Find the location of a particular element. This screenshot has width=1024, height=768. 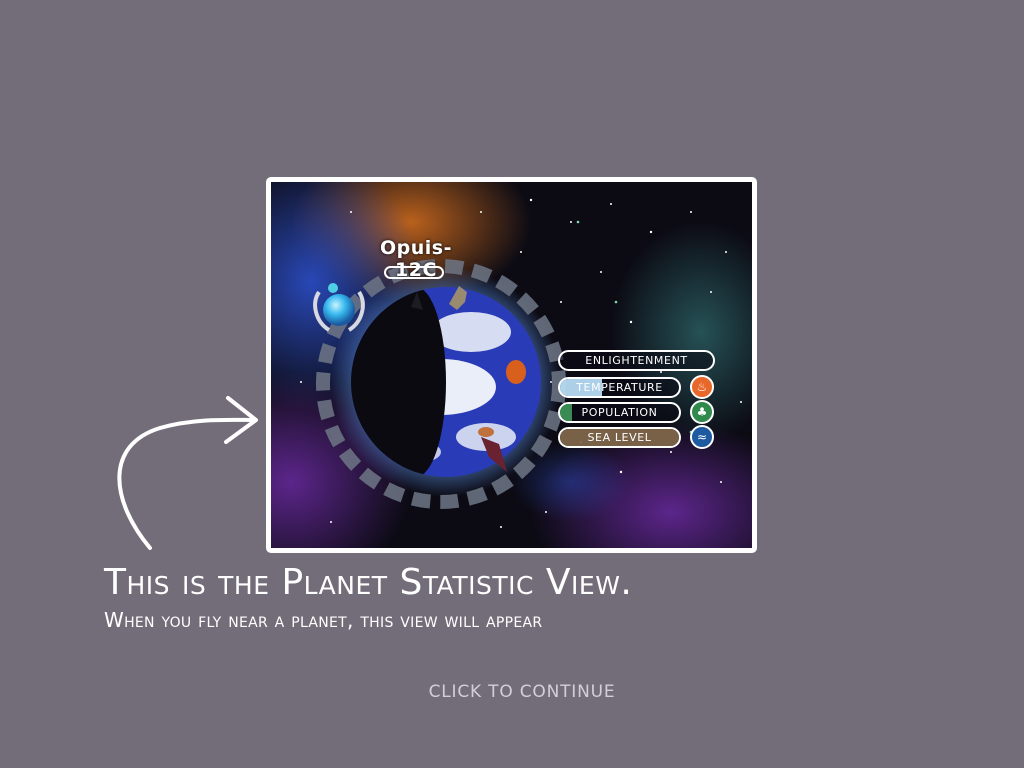

stat-label-temperature: TEMPERATURE is located at coordinates (619, 387).